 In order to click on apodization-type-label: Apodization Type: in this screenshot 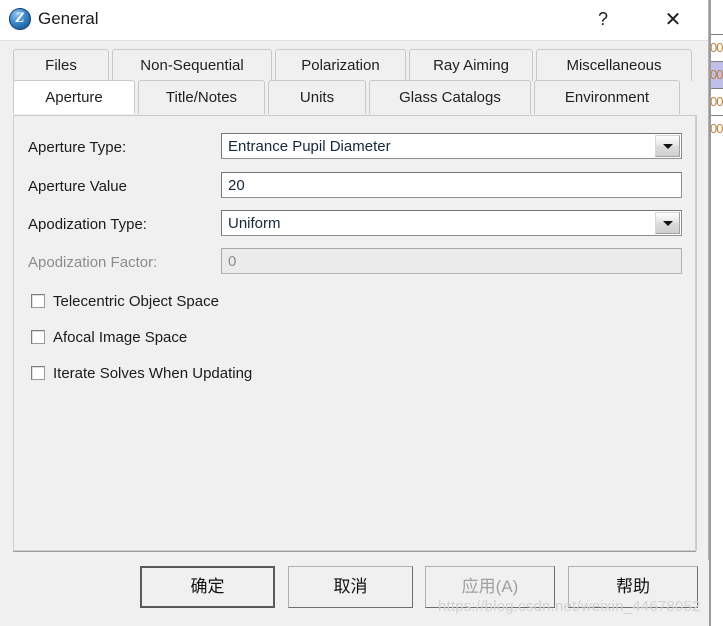, I will do `click(87, 224)`.